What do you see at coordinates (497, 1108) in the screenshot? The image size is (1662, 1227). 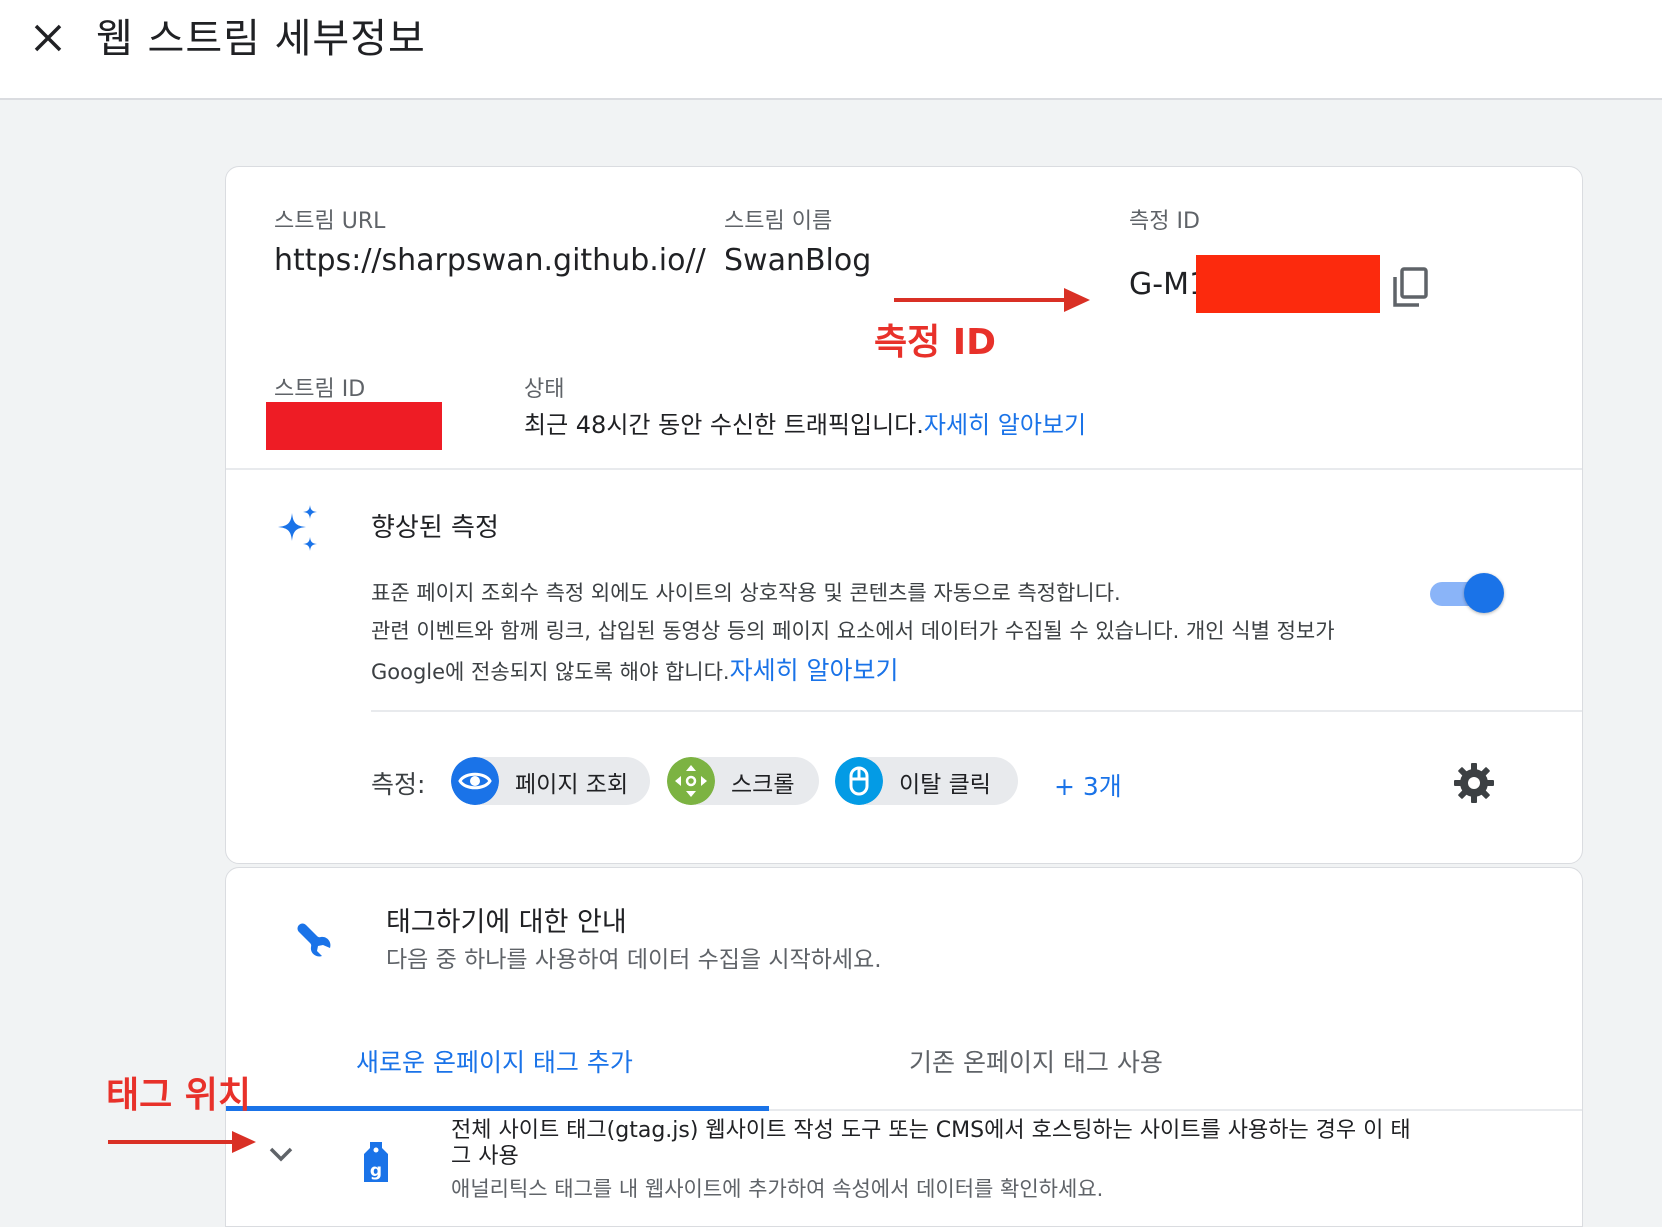 I see `active-tab-indicator` at bounding box center [497, 1108].